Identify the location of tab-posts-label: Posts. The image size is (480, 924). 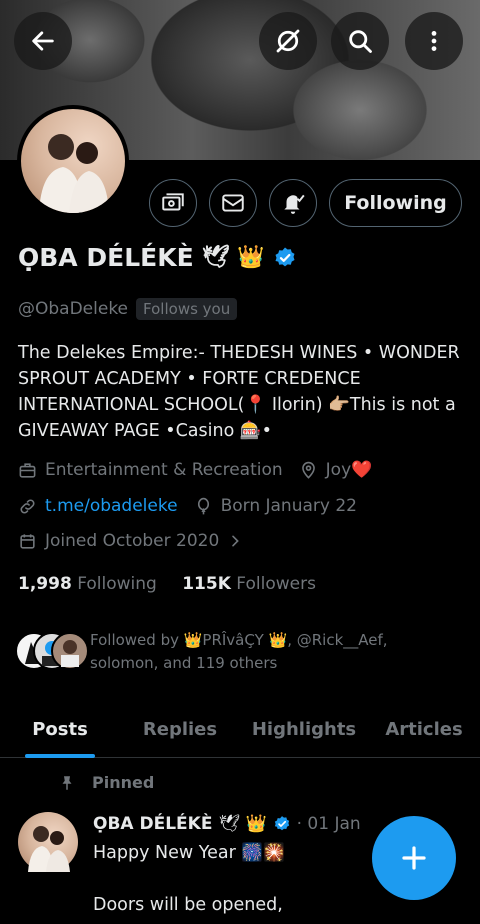
(60, 729).